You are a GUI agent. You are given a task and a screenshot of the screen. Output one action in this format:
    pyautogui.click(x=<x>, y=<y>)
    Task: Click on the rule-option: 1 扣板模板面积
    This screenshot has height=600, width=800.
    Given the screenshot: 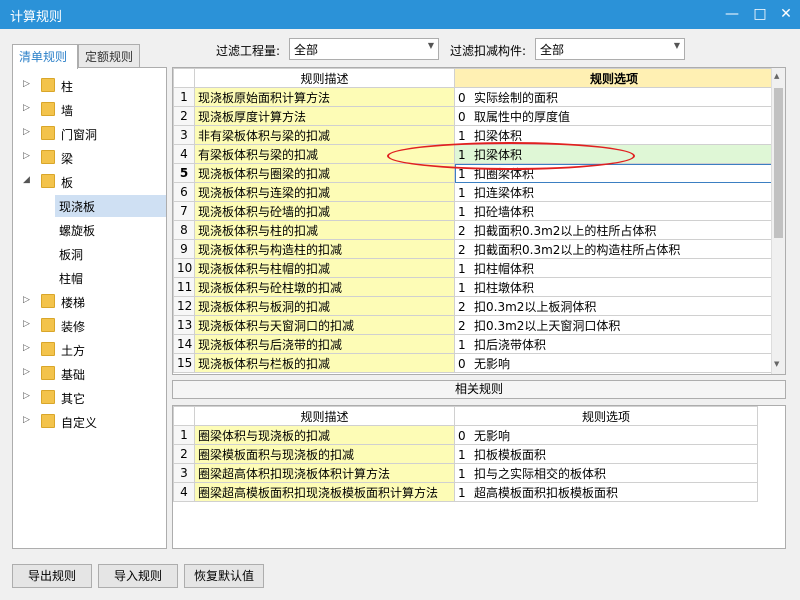 What is the action you would take?
    pyautogui.click(x=606, y=454)
    